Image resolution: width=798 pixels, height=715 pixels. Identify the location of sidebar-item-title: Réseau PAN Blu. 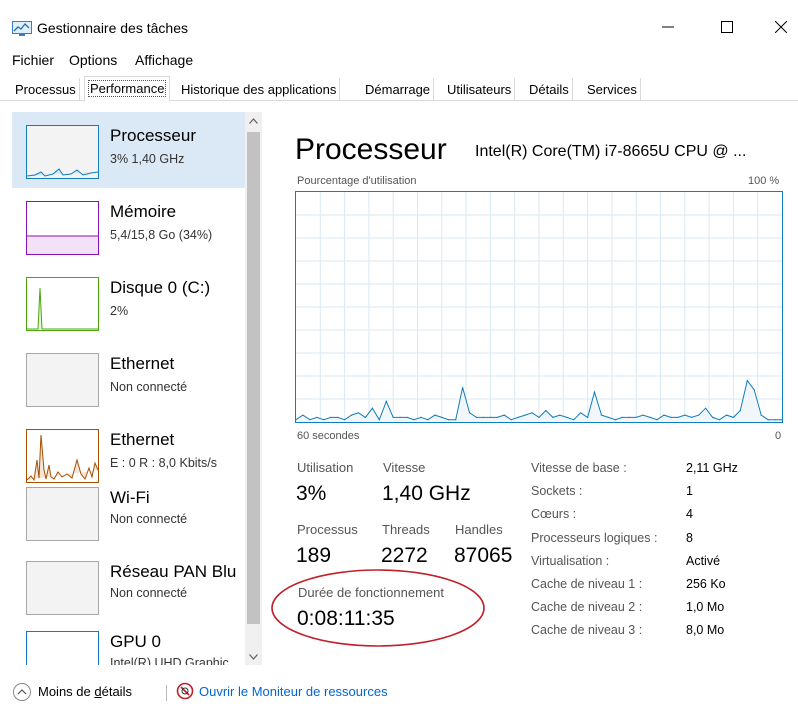
(173, 571).